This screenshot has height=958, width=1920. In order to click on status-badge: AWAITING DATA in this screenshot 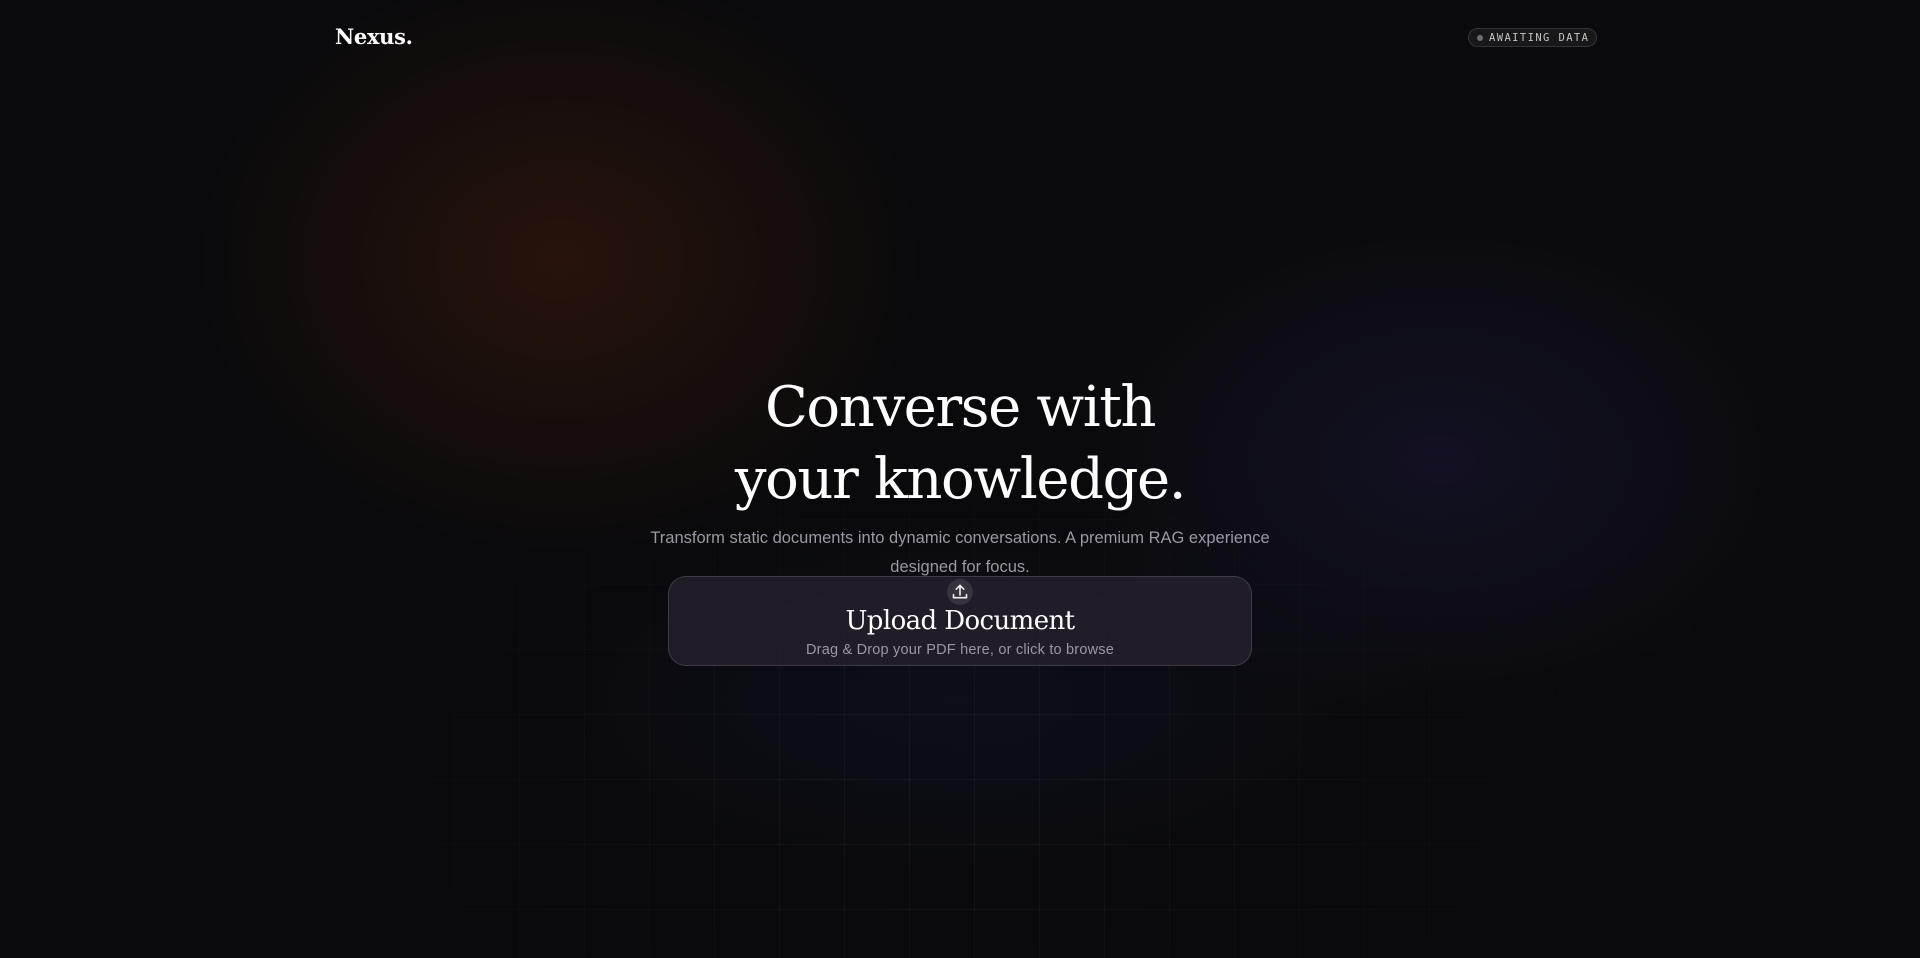, I will do `click(1533, 37)`.